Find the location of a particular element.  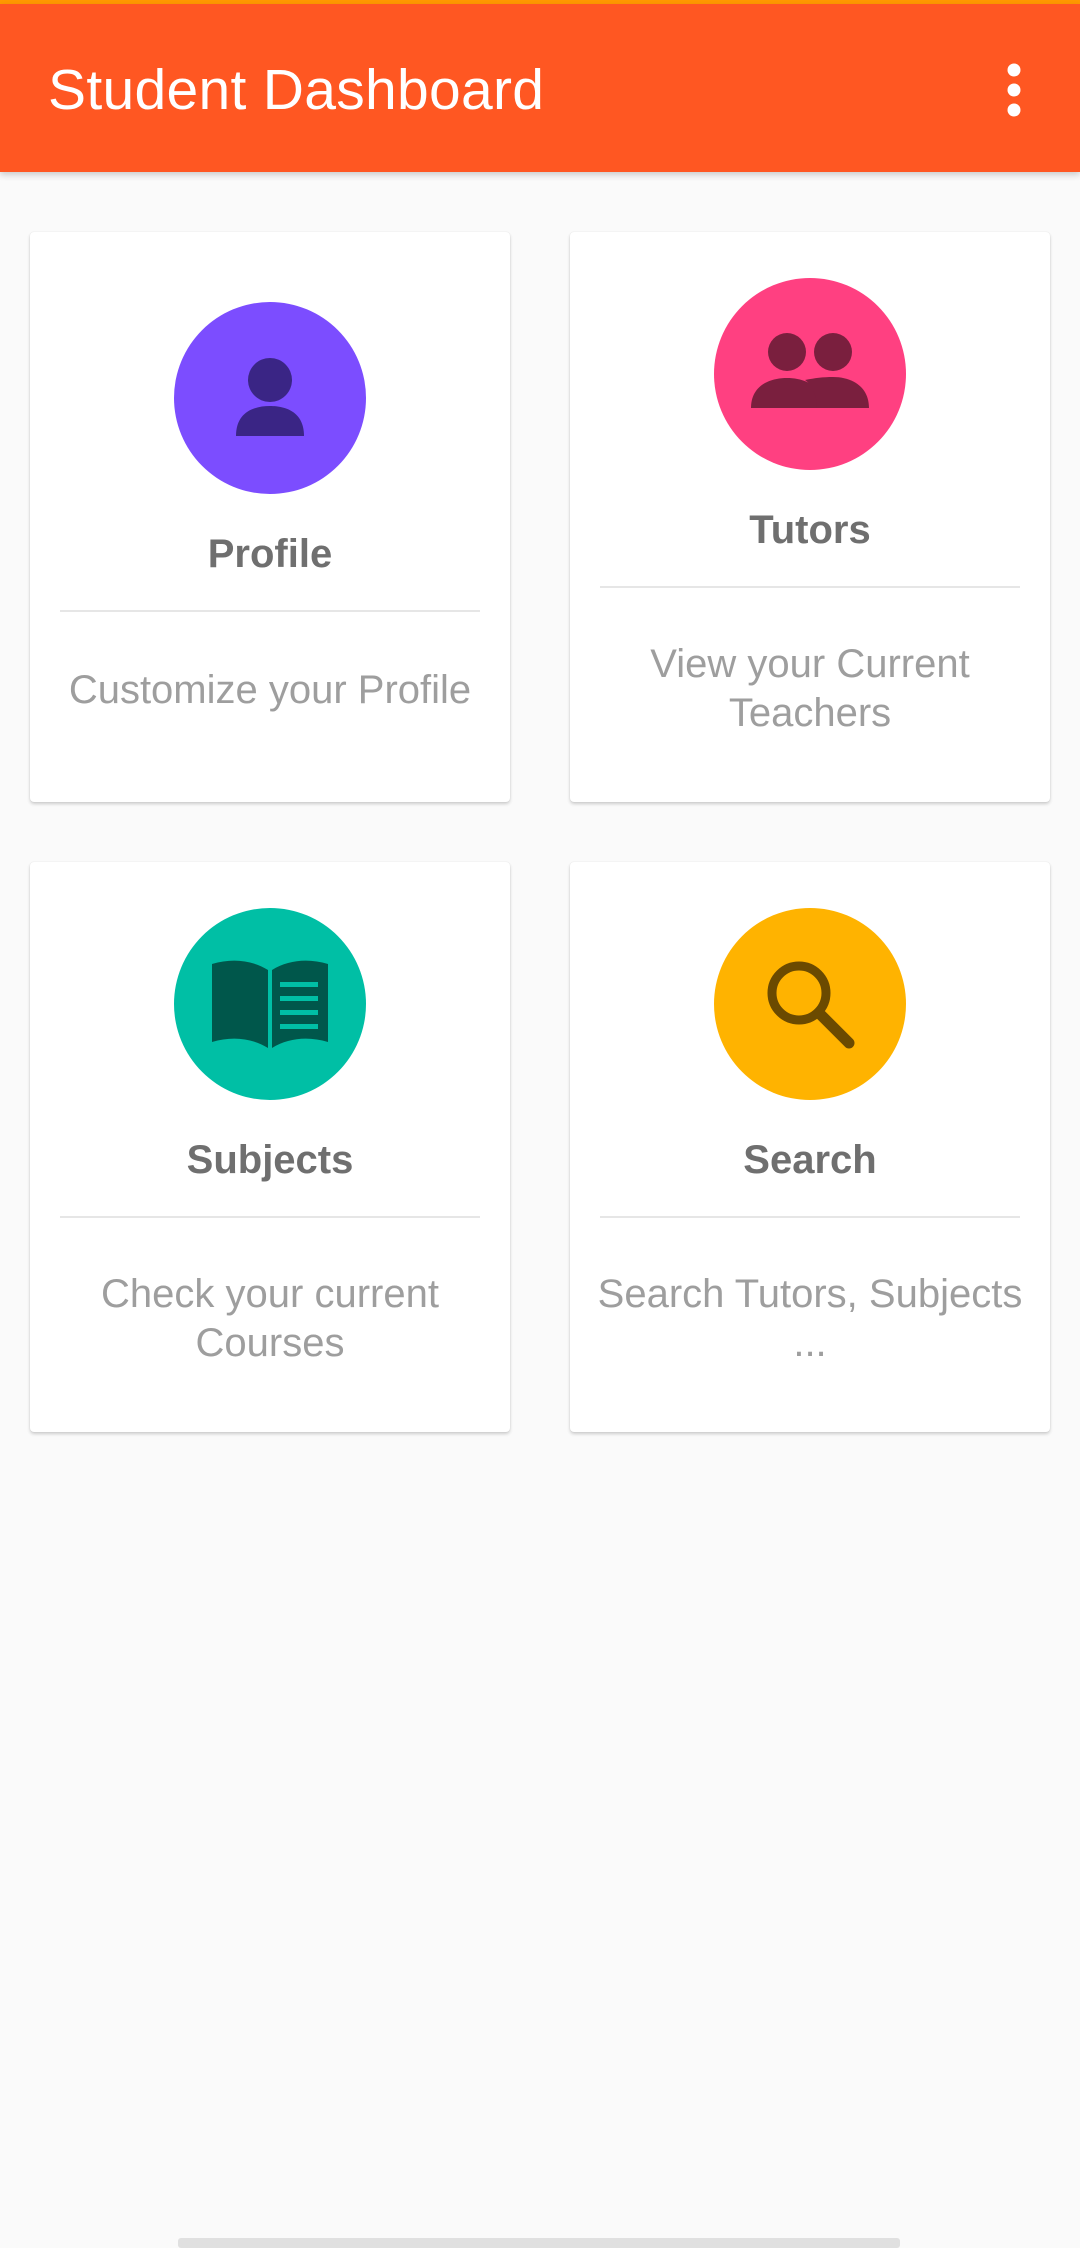

subjects-card: Subjects Check your current Courses is located at coordinates (270, 1147).